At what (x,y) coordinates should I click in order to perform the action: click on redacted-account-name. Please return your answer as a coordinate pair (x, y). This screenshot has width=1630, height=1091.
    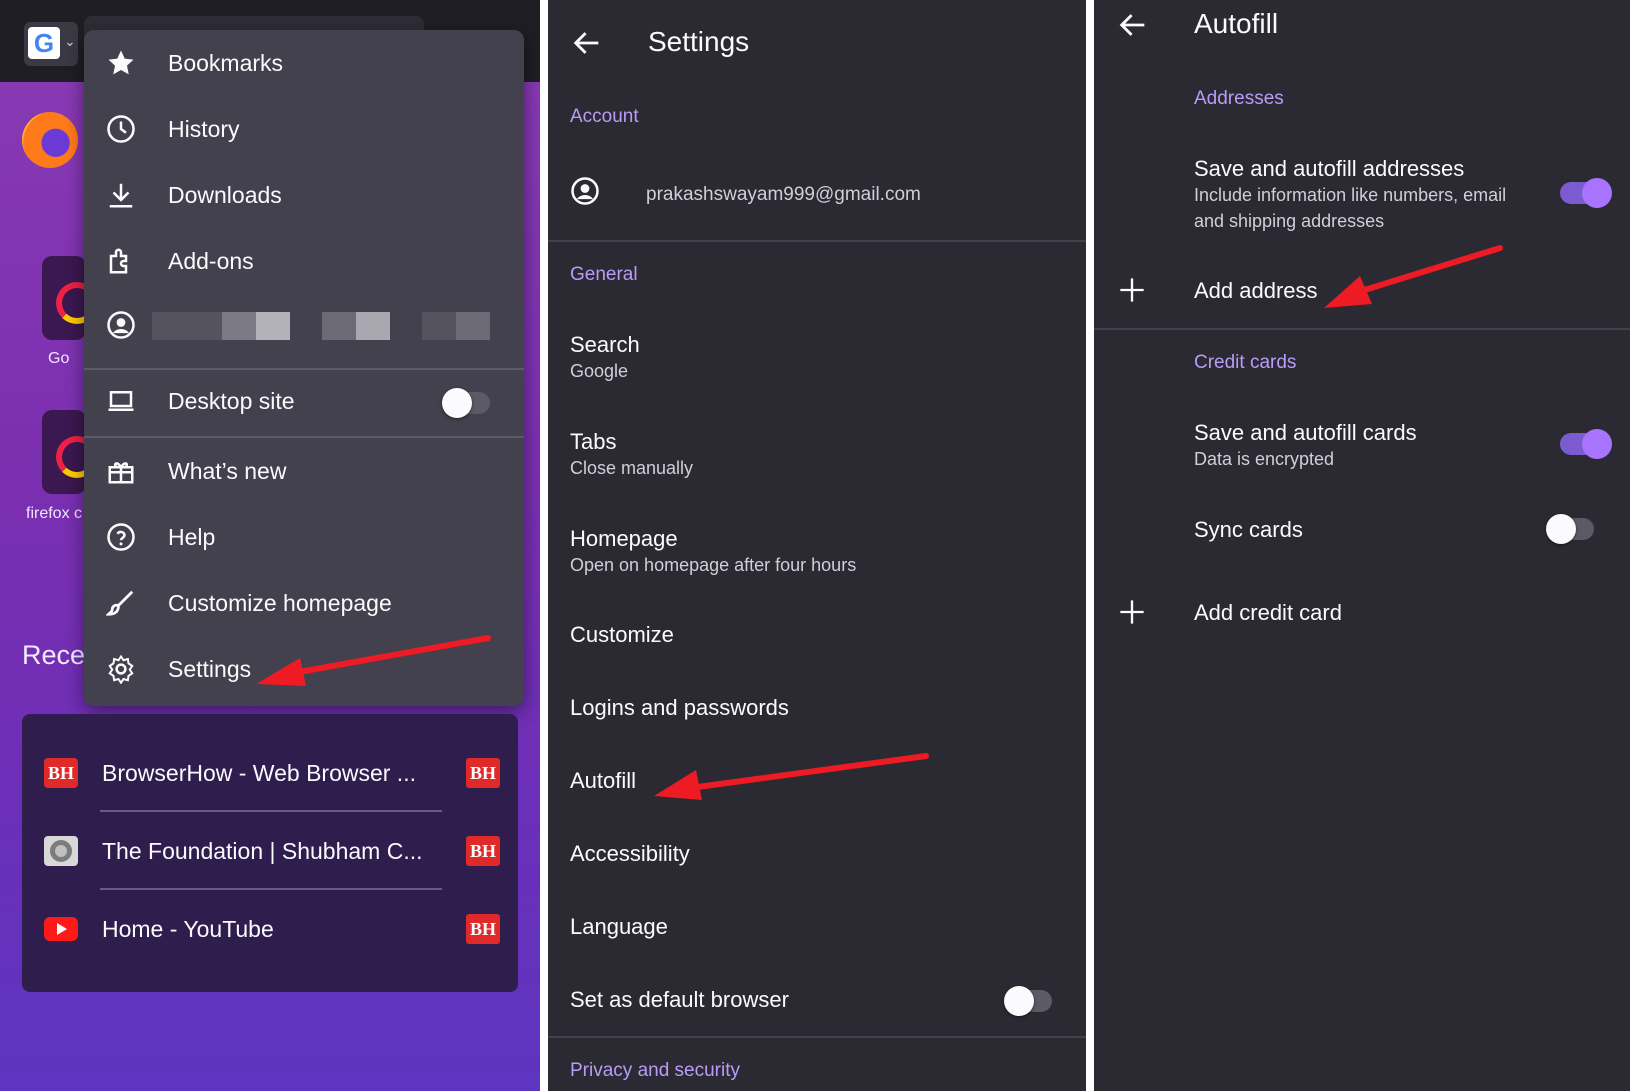
    Looking at the image, I should click on (323, 326).